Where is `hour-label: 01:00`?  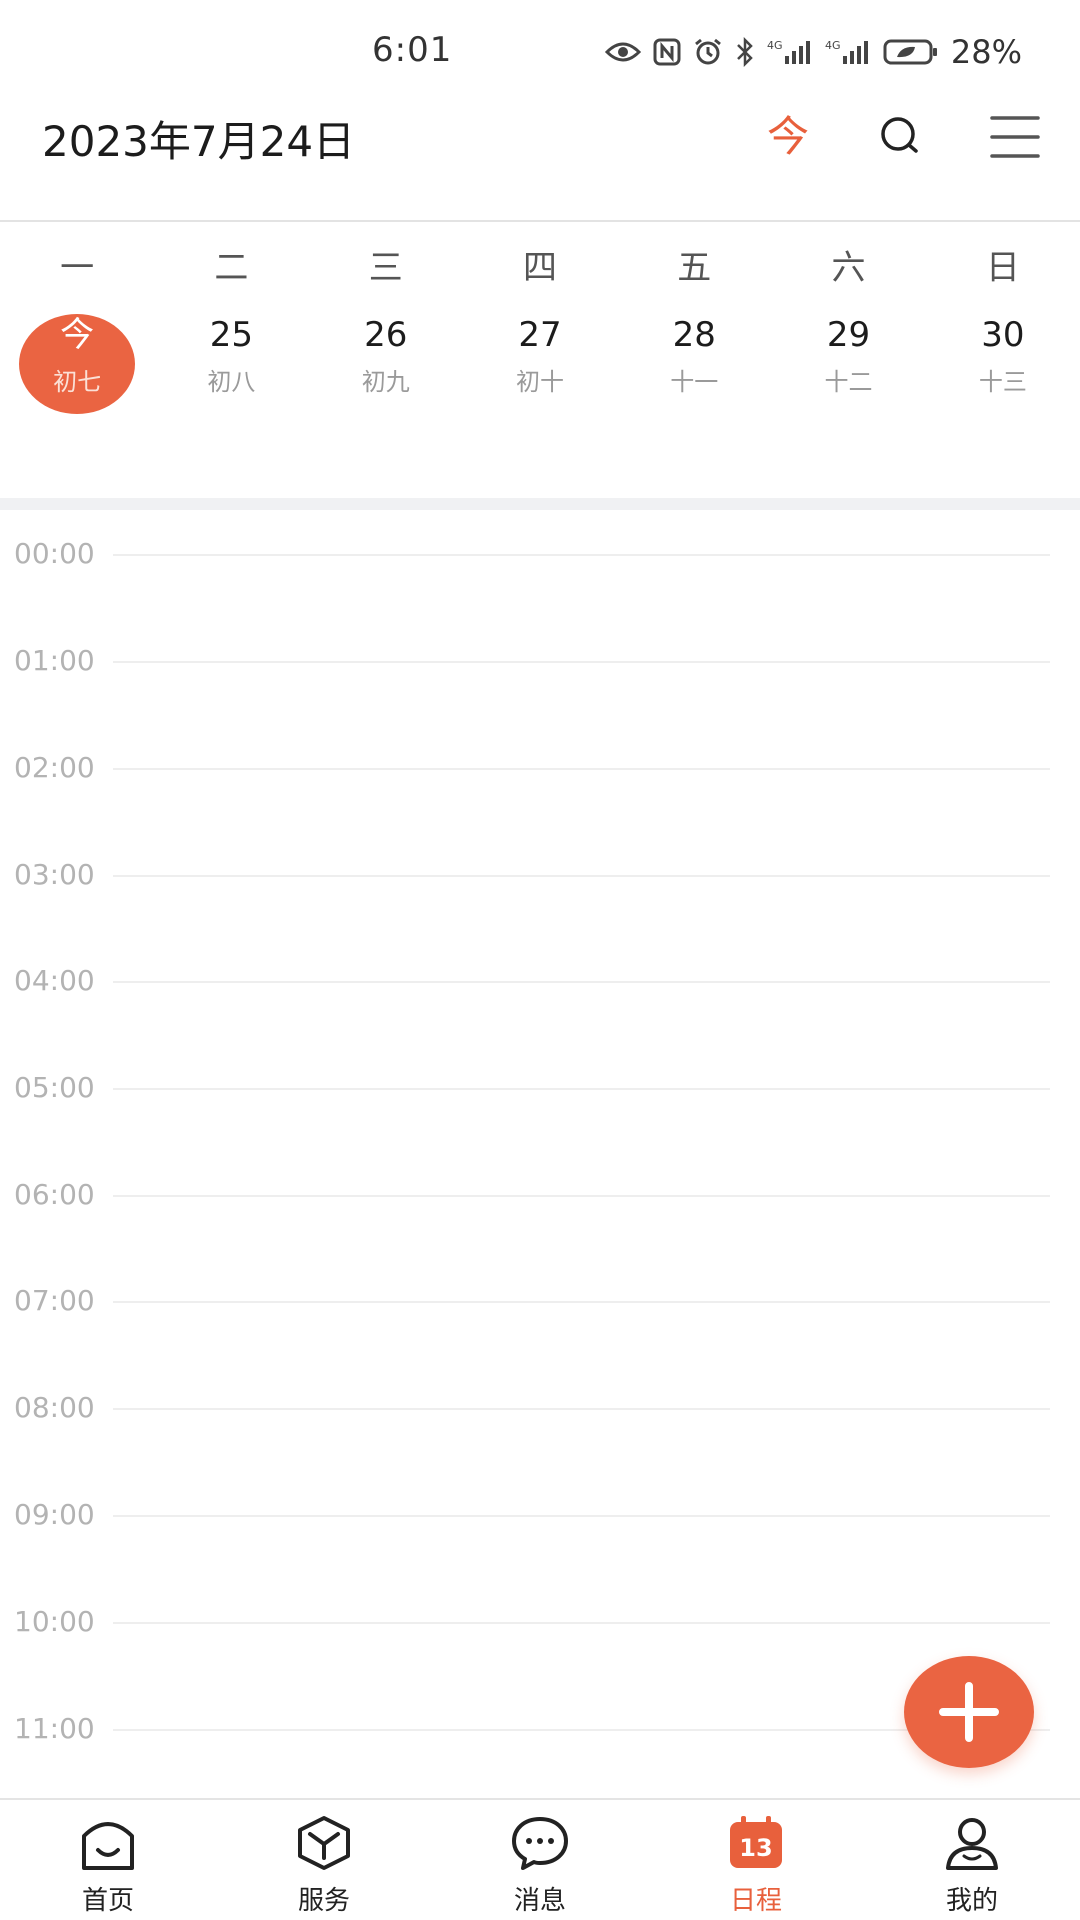
hour-label: 01:00 is located at coordinates (54, 660).